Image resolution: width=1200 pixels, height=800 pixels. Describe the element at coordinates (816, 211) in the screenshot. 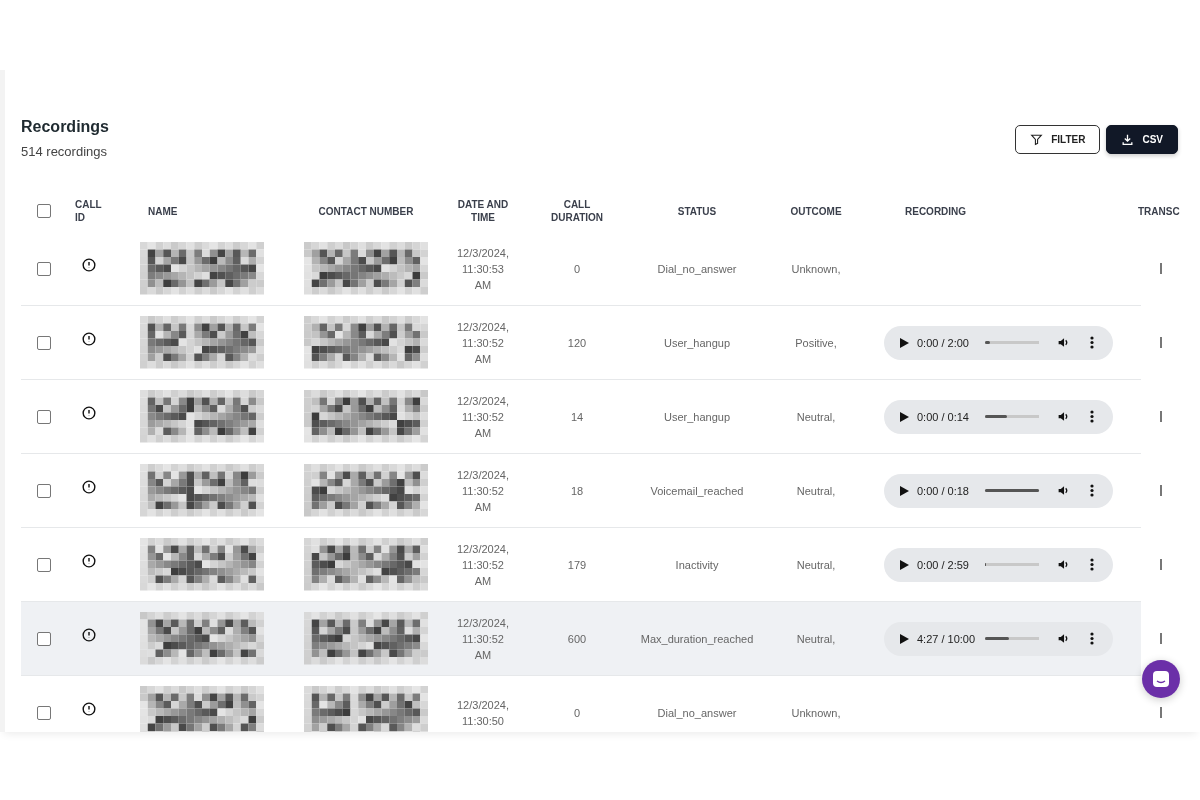

I see `column-header: OUTCOME` at that location.